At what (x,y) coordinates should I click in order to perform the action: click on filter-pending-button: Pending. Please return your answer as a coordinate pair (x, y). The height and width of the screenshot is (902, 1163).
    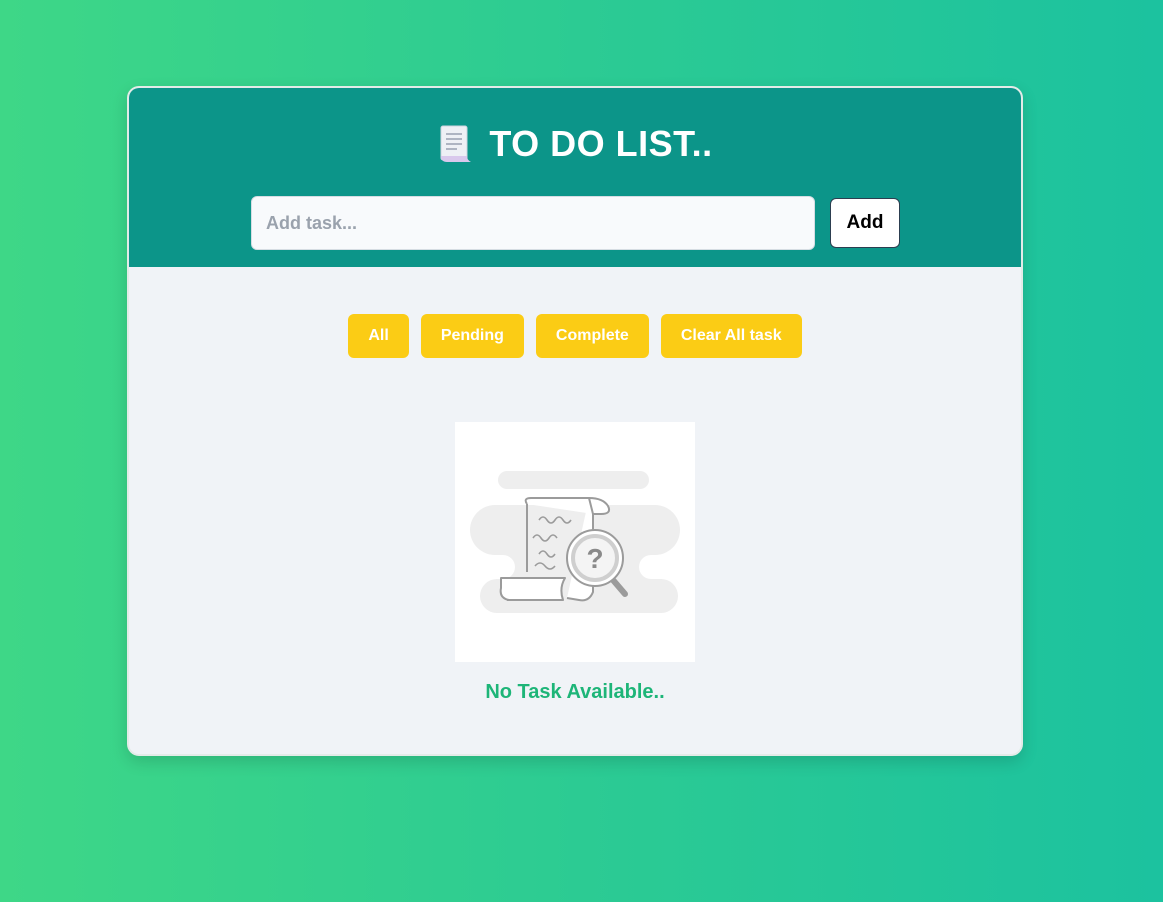
    Looking at the image, I should click on (472, 336).